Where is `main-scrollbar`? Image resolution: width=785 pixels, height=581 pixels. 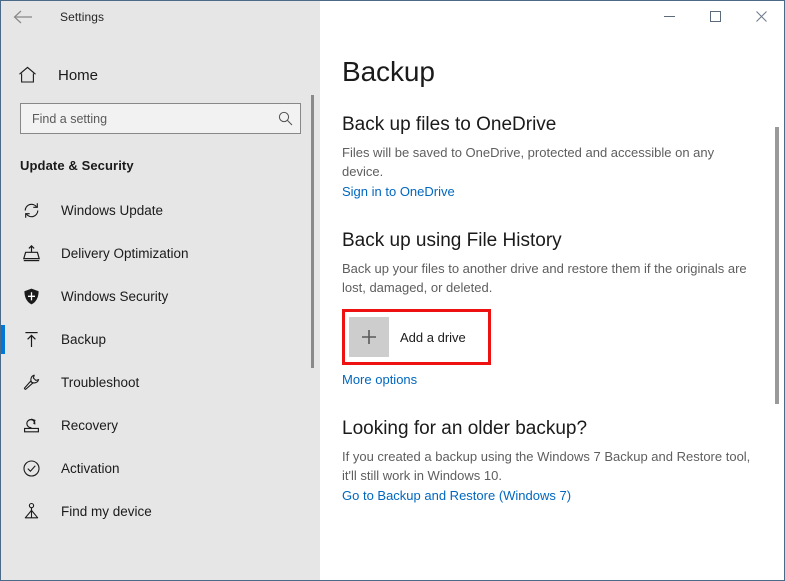 main-scrollbar is located at coordinates (777, 265).